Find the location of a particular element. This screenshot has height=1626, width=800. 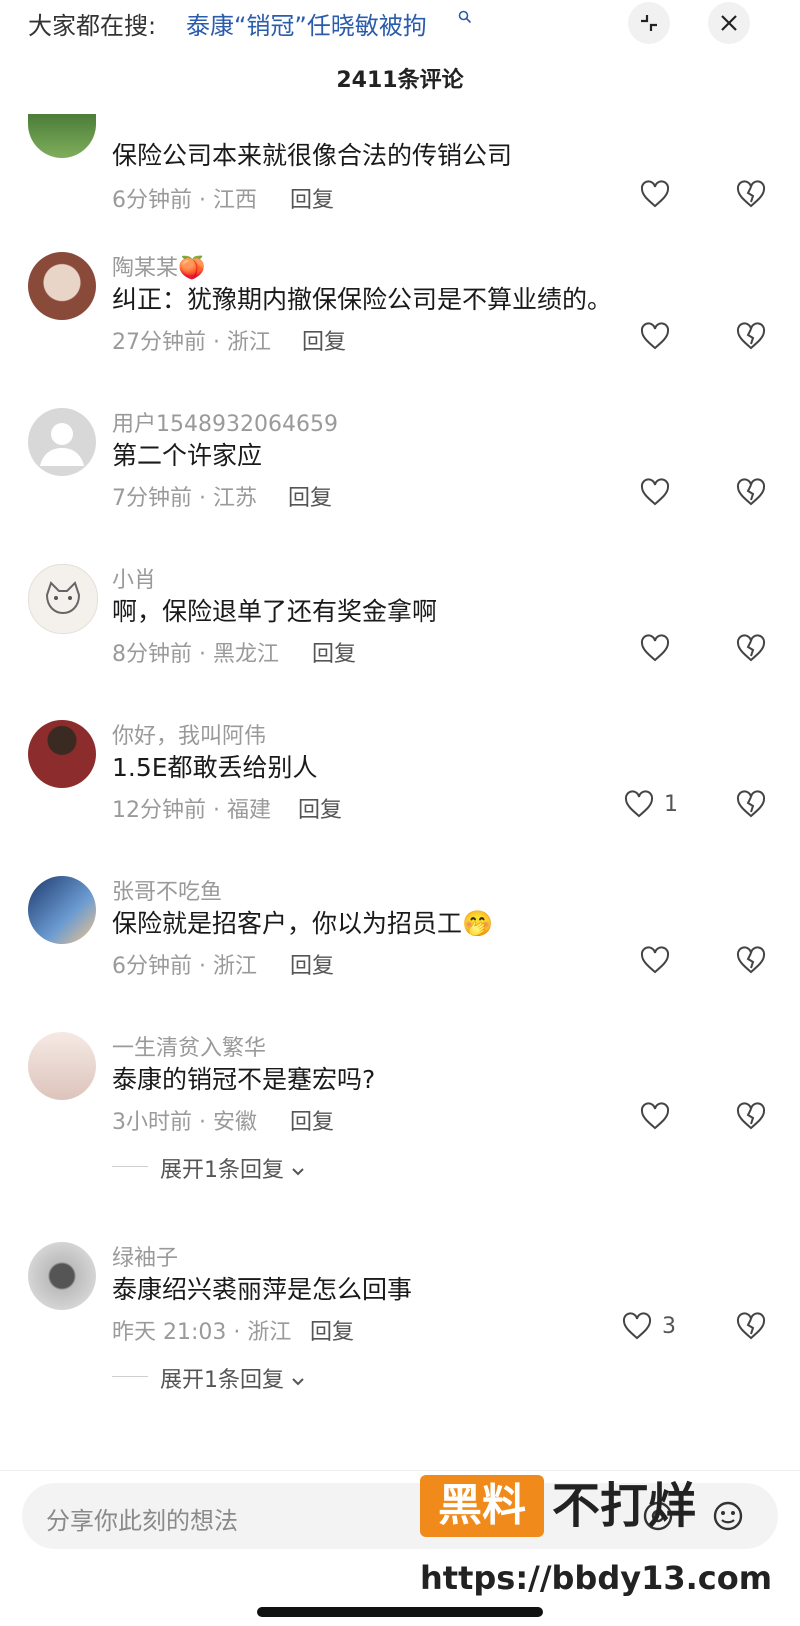

comment-meta: 6分钟前 · 江西 is located at coordinates (184, 200).